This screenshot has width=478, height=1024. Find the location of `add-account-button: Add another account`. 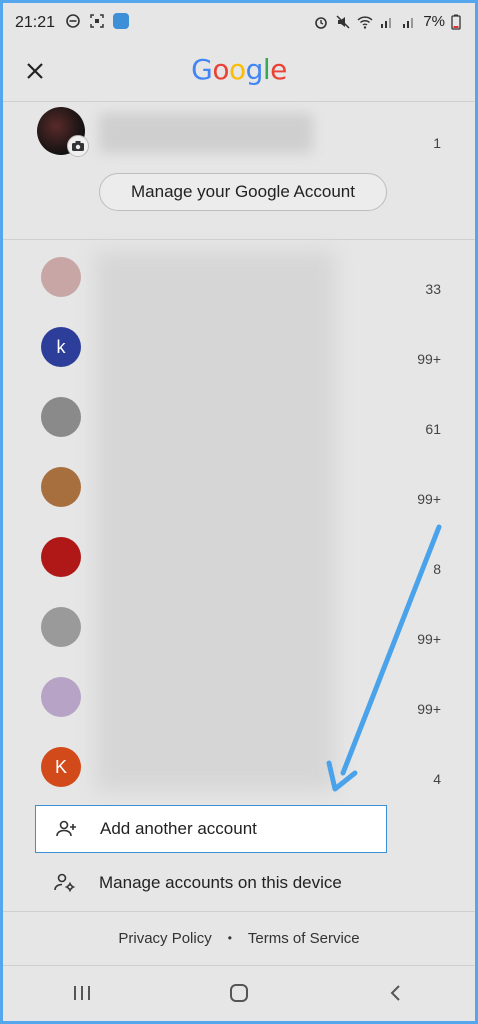

add-account-button: Add another account is located at coordinates (211, 829).